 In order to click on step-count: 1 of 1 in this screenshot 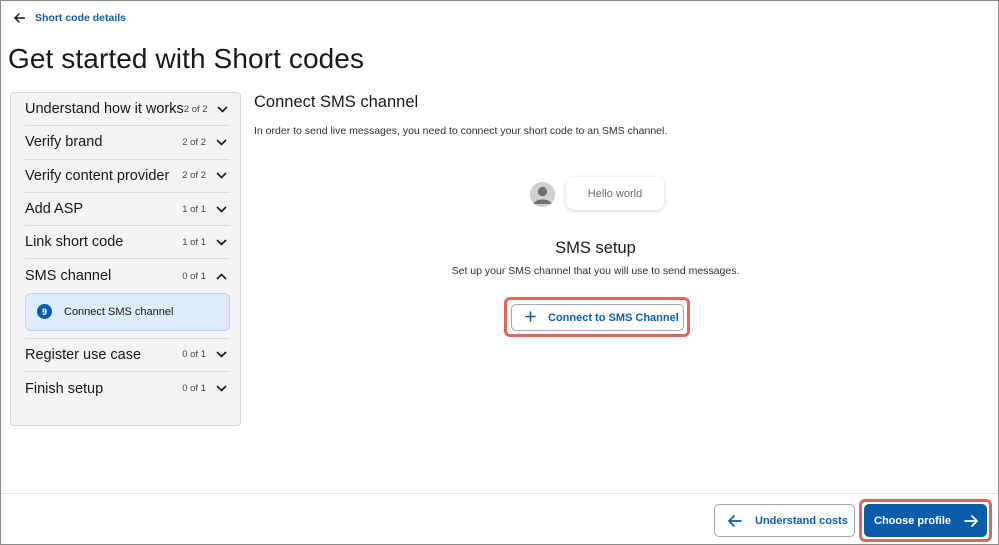, I will do `click(194, 209)`.